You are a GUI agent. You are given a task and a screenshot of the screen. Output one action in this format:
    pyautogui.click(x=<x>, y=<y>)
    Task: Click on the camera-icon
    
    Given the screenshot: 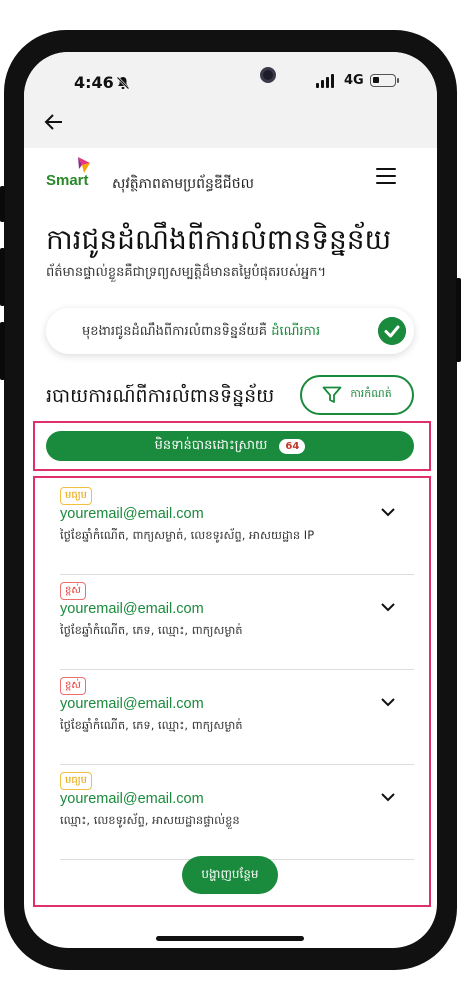 What is the action you would take?
    pyautogui.click(x=268, y=75)
    